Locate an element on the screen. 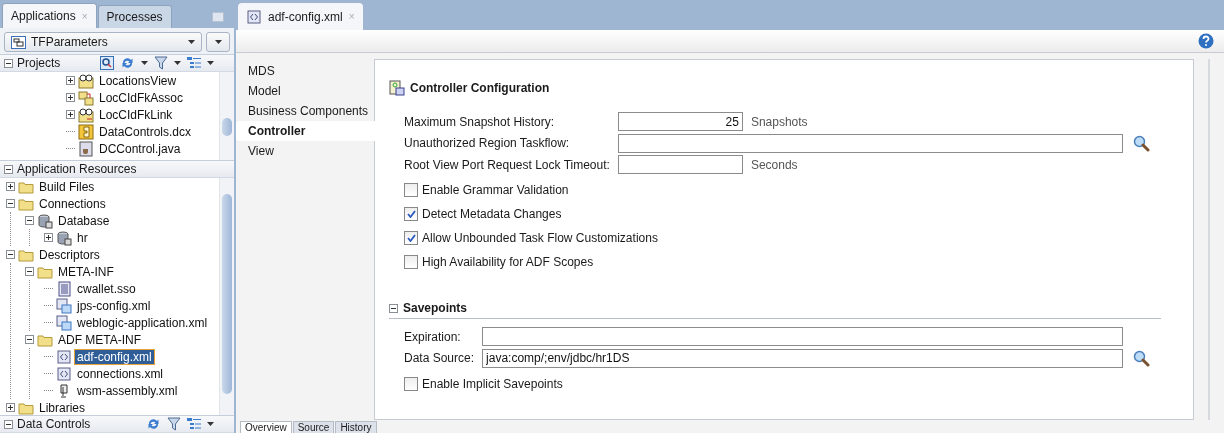 The image size is (1224, 433). tree-item: Descriptors is located at coordinates (69, 254).